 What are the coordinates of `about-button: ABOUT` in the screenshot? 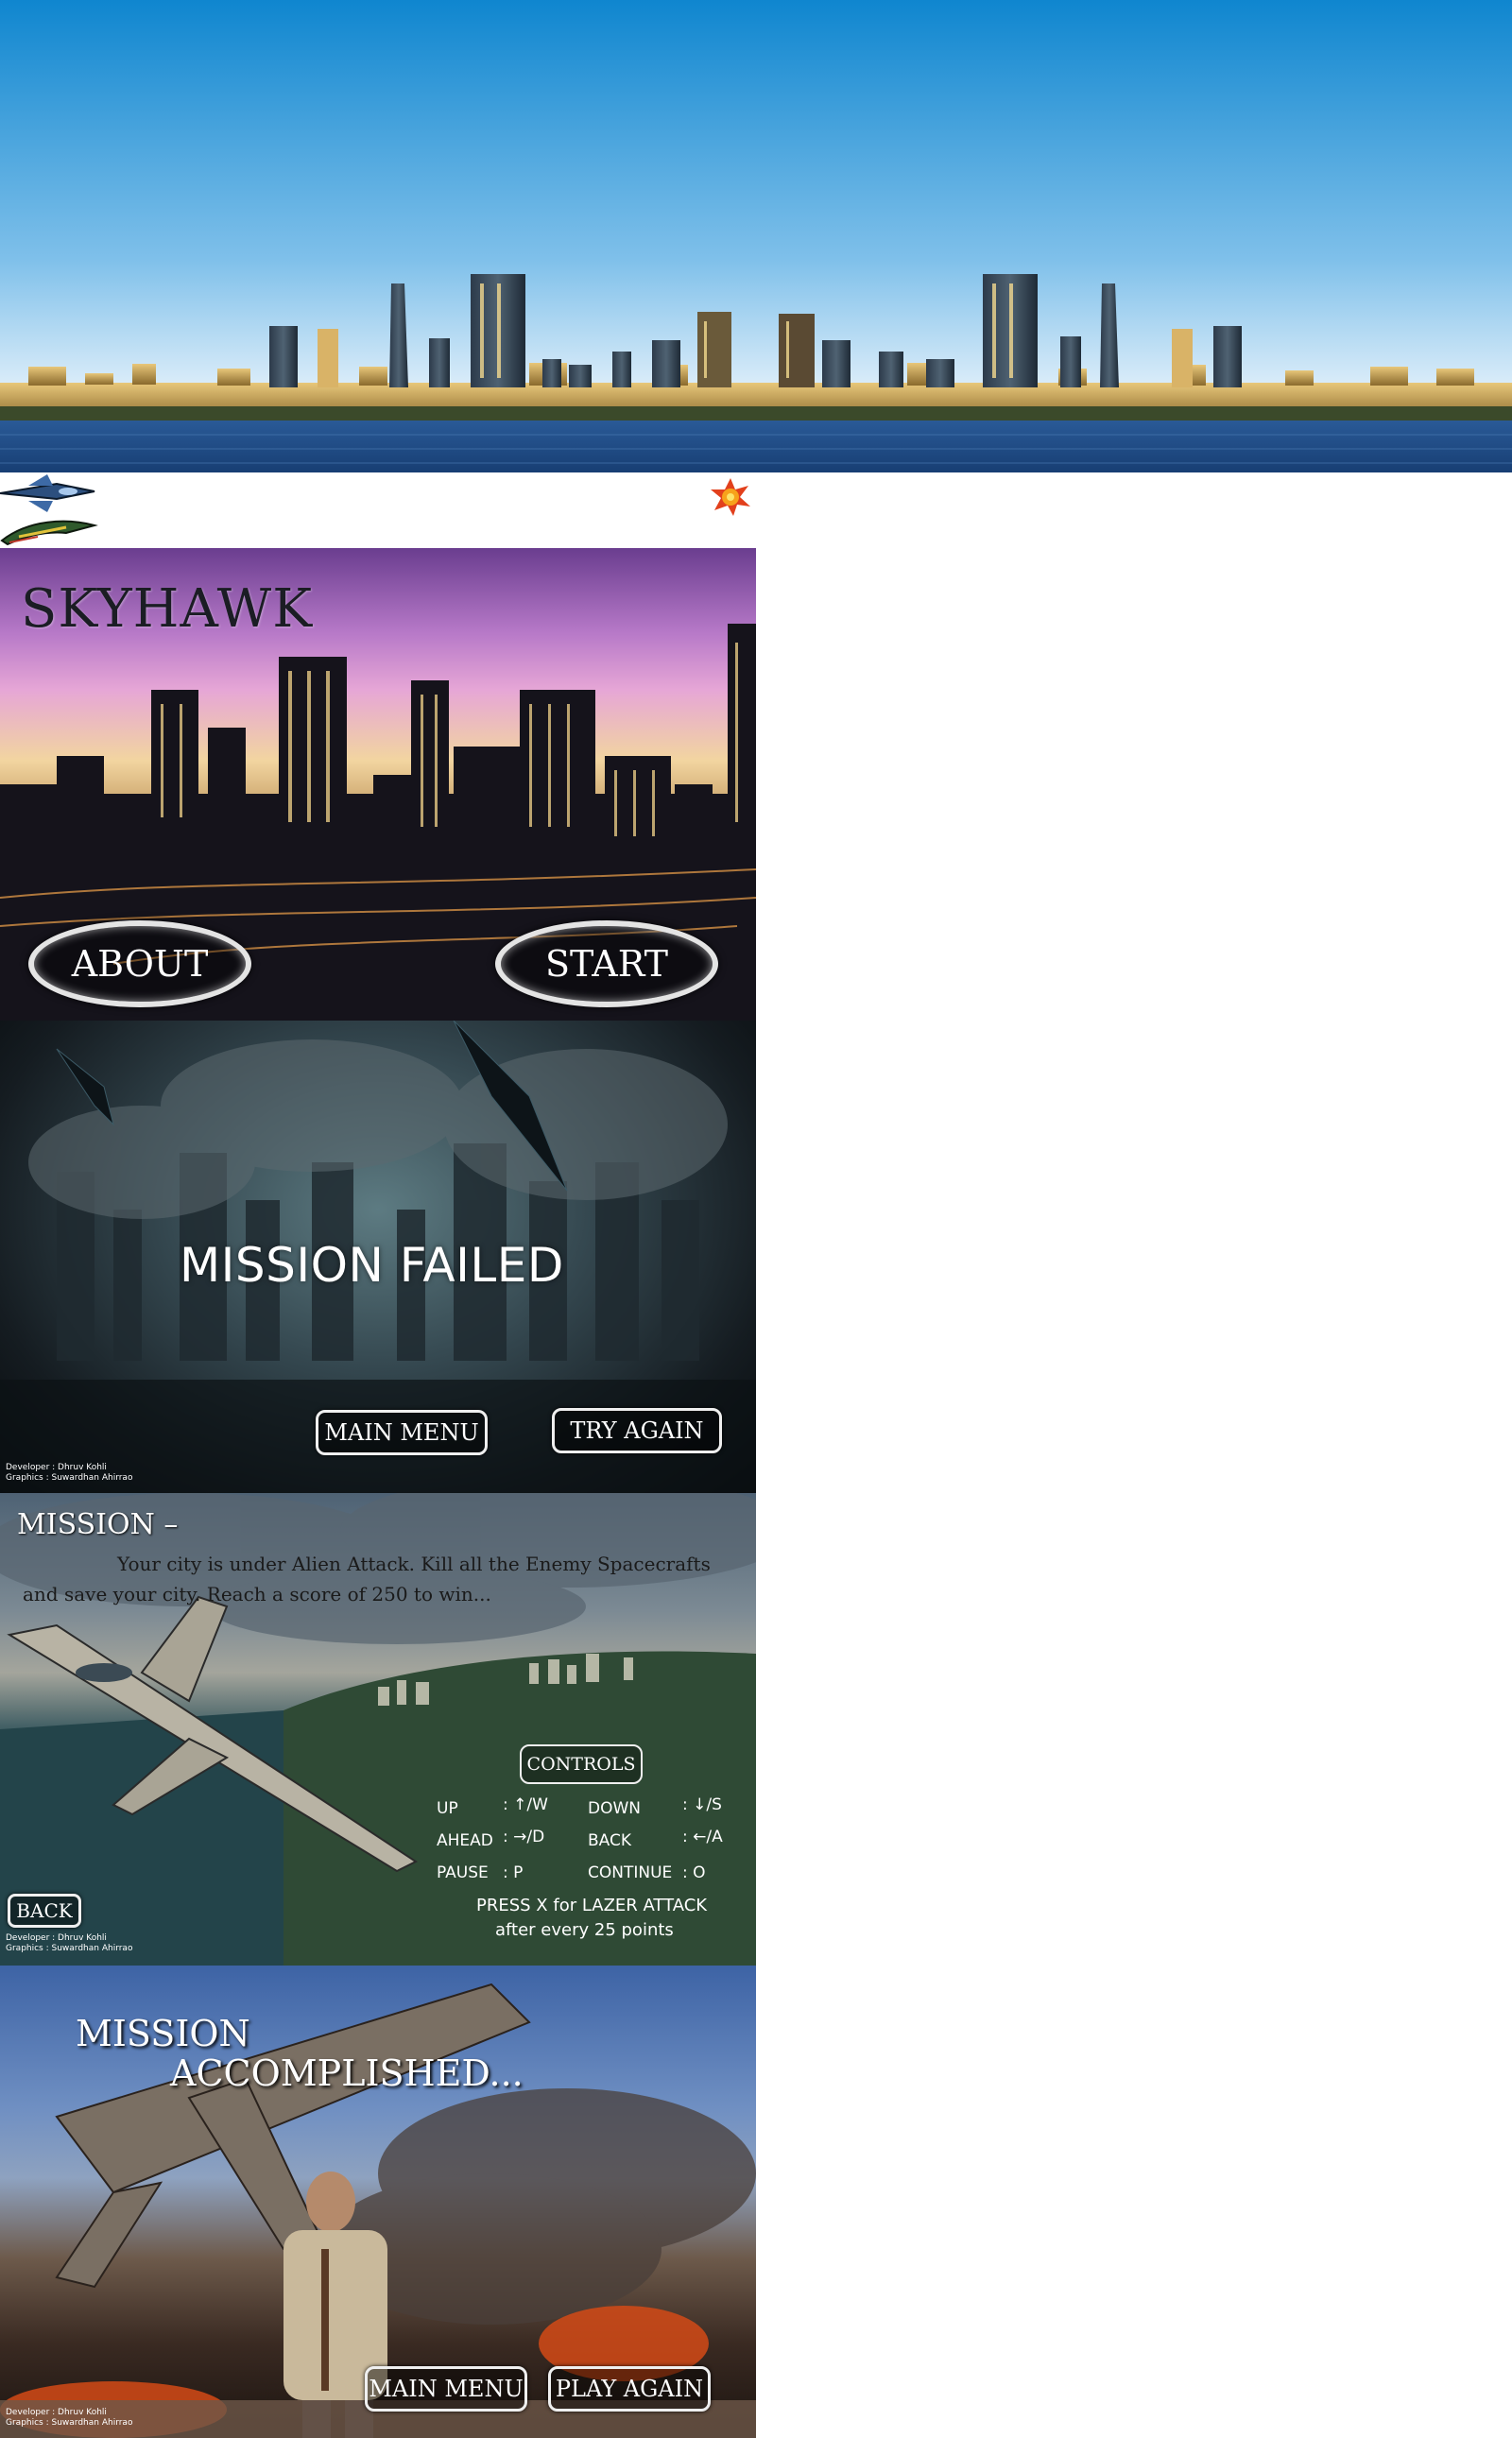 It's located at (139, 964).